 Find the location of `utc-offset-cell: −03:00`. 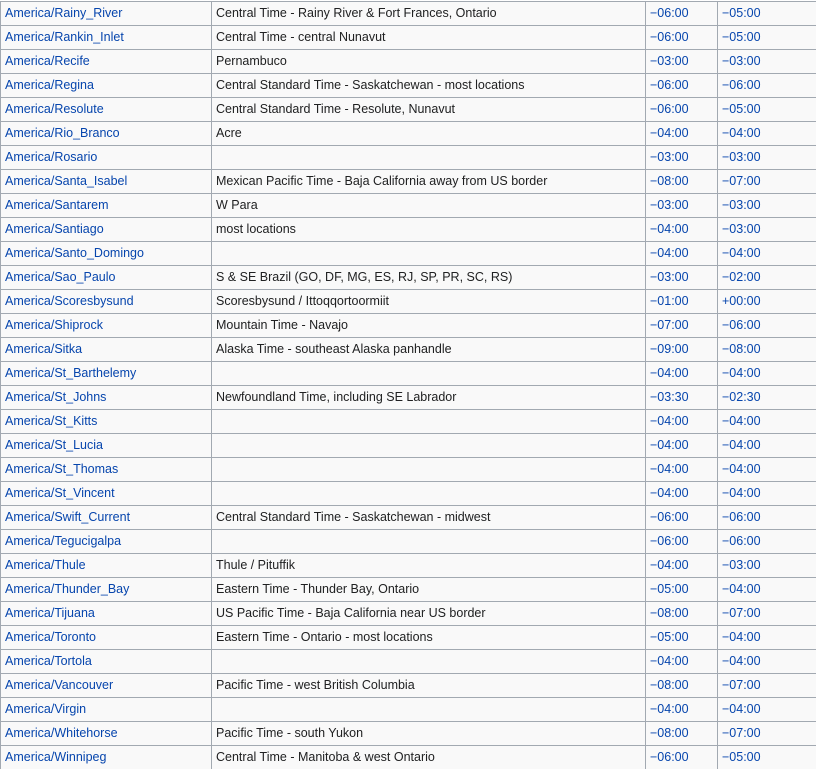

utc-offset-cell: −03:00 is located at coordinates (681, 205).